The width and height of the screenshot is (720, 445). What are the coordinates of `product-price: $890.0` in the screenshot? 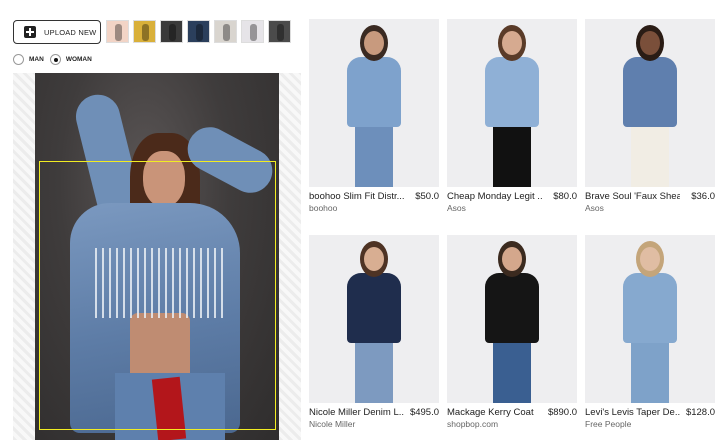 It's located at (562, 412).